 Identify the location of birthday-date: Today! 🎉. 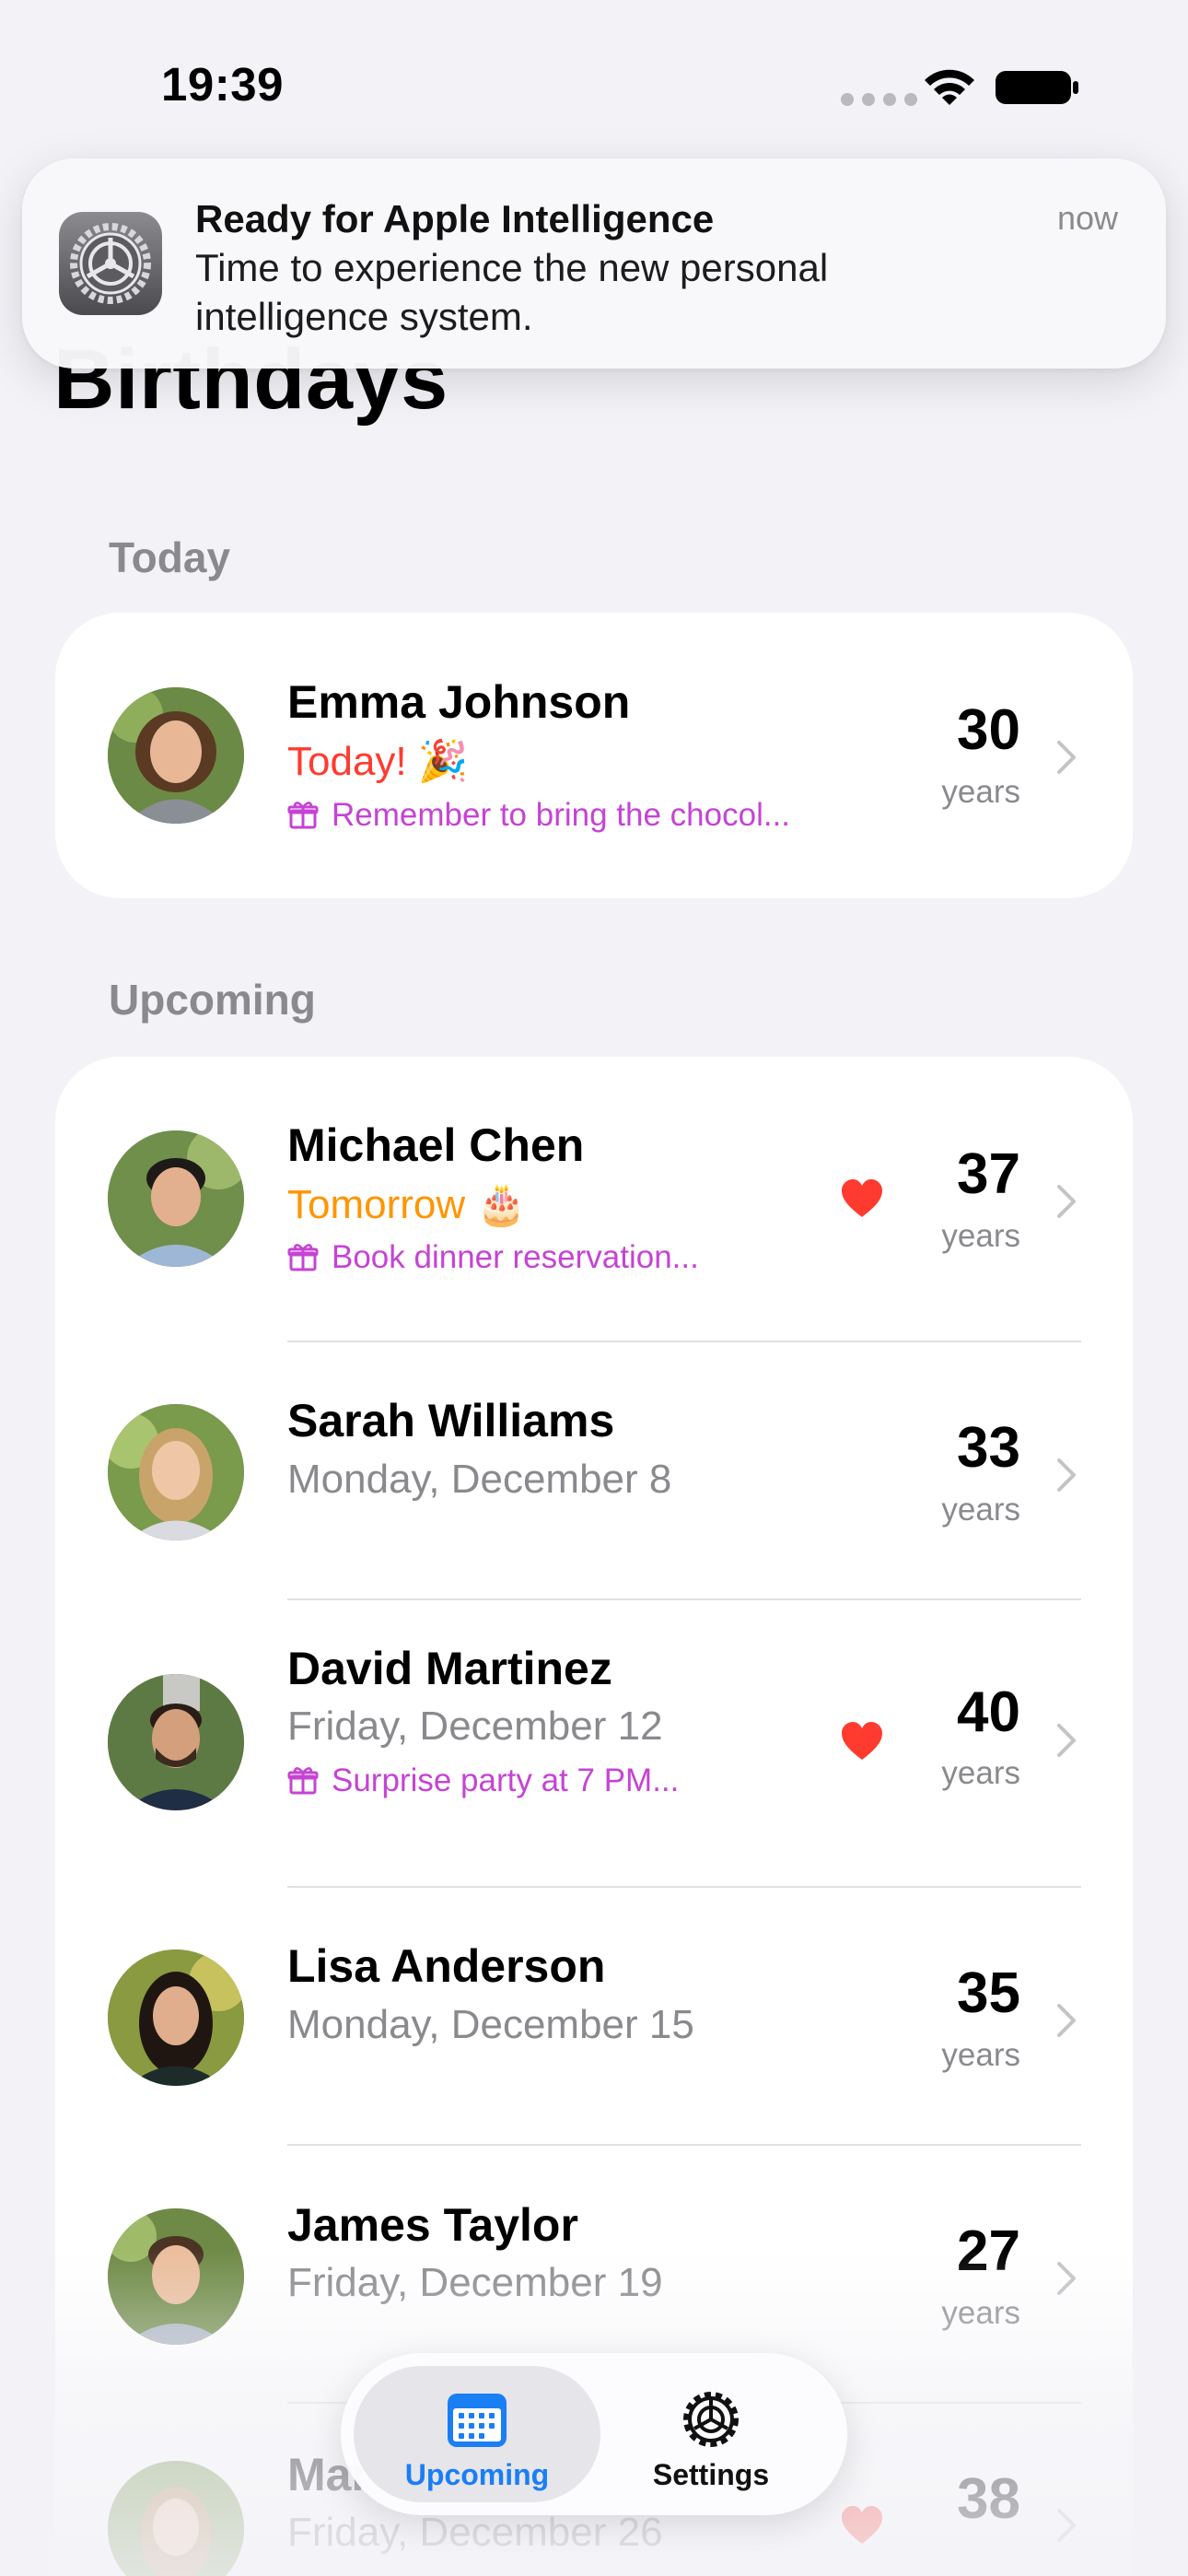
(378, 761).